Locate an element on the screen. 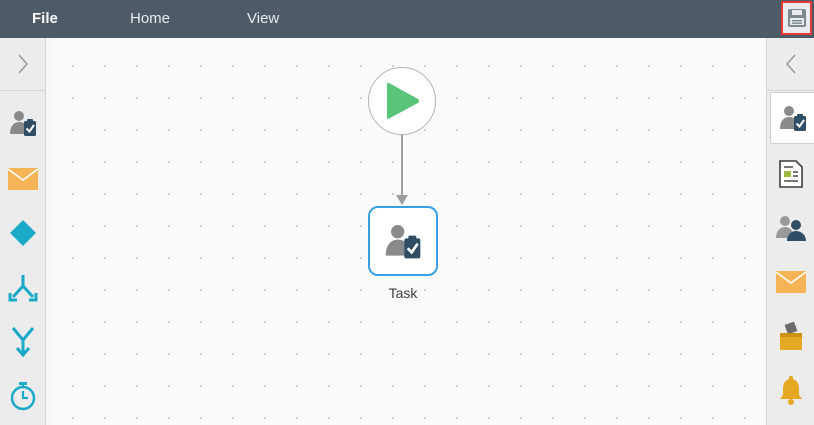 The height and width of the screenshot is (425, 814). play-icon is located at coordinates (403, 100).